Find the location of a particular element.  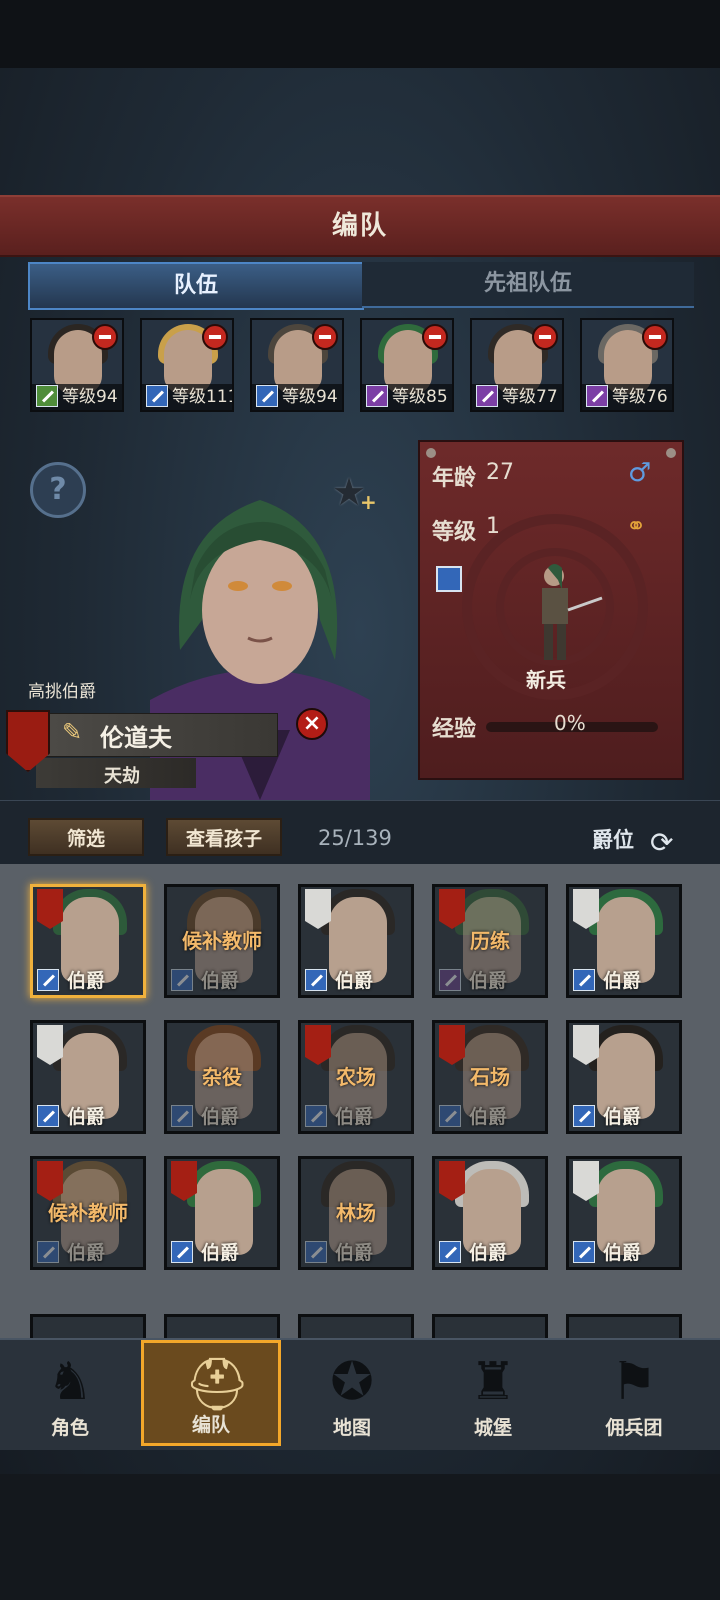

member-level: 等级85 is located at coordinates (420, 397).